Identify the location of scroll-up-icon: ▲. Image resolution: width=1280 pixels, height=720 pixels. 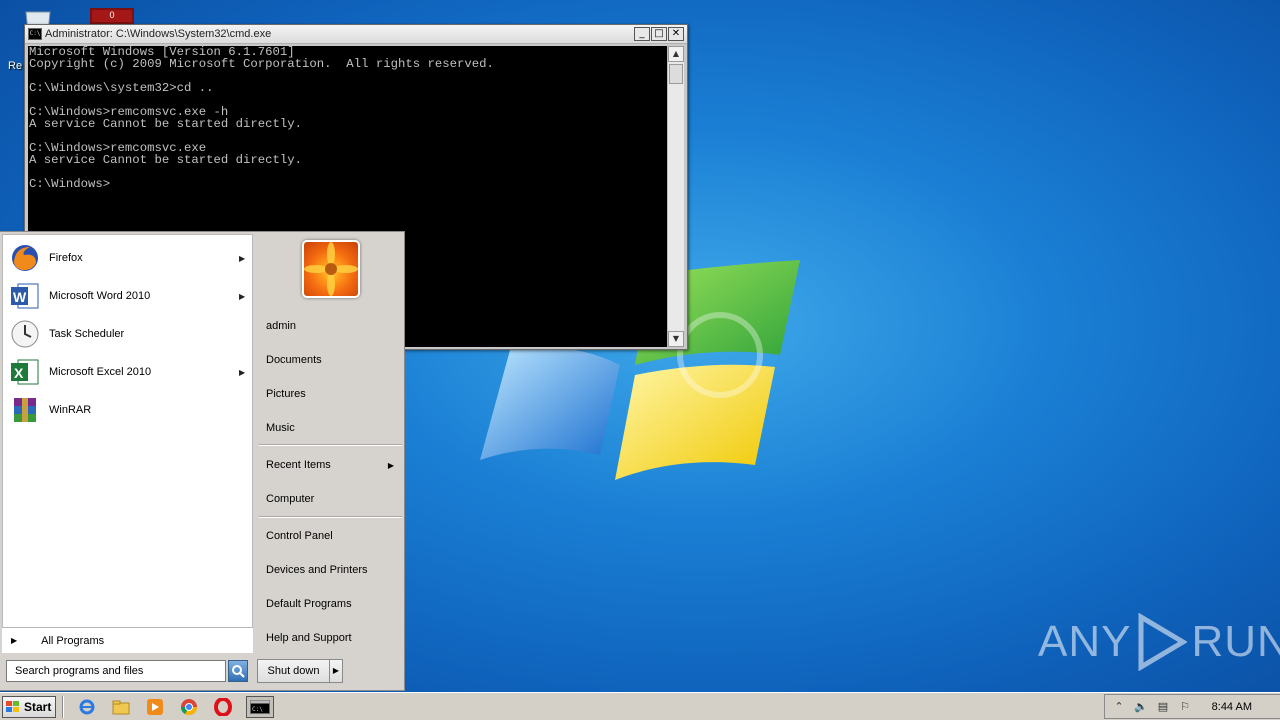
(676, 54).